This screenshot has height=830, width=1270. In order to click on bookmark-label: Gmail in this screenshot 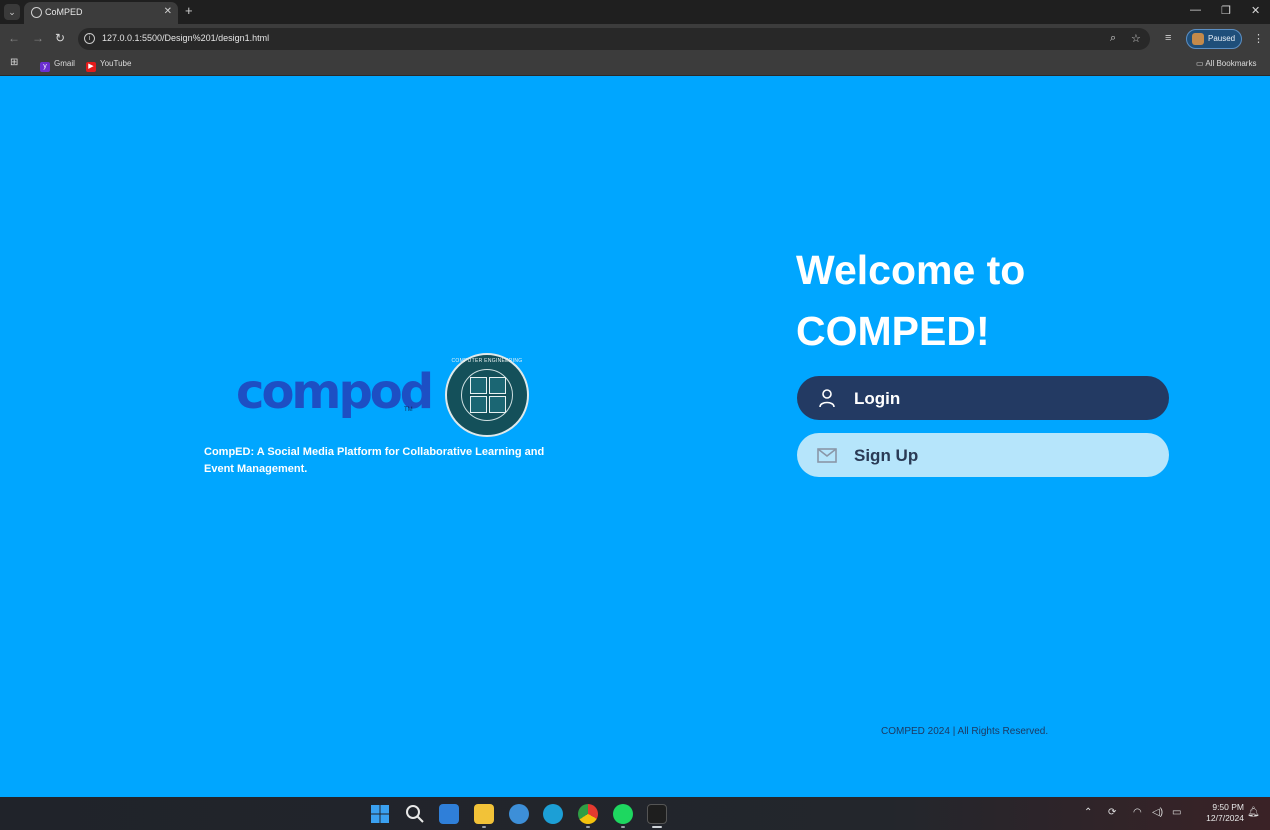, I will do `click(64, 63)`.